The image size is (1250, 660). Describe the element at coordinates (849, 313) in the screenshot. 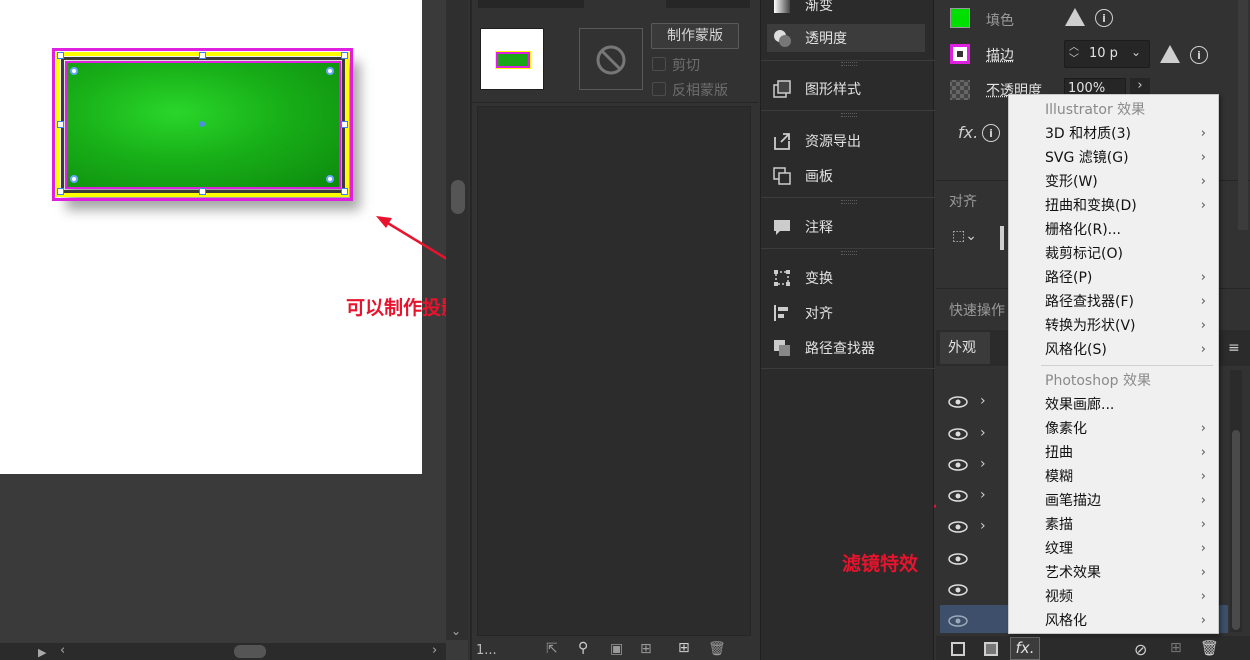

I see `tool-align: 对齐` at that location.